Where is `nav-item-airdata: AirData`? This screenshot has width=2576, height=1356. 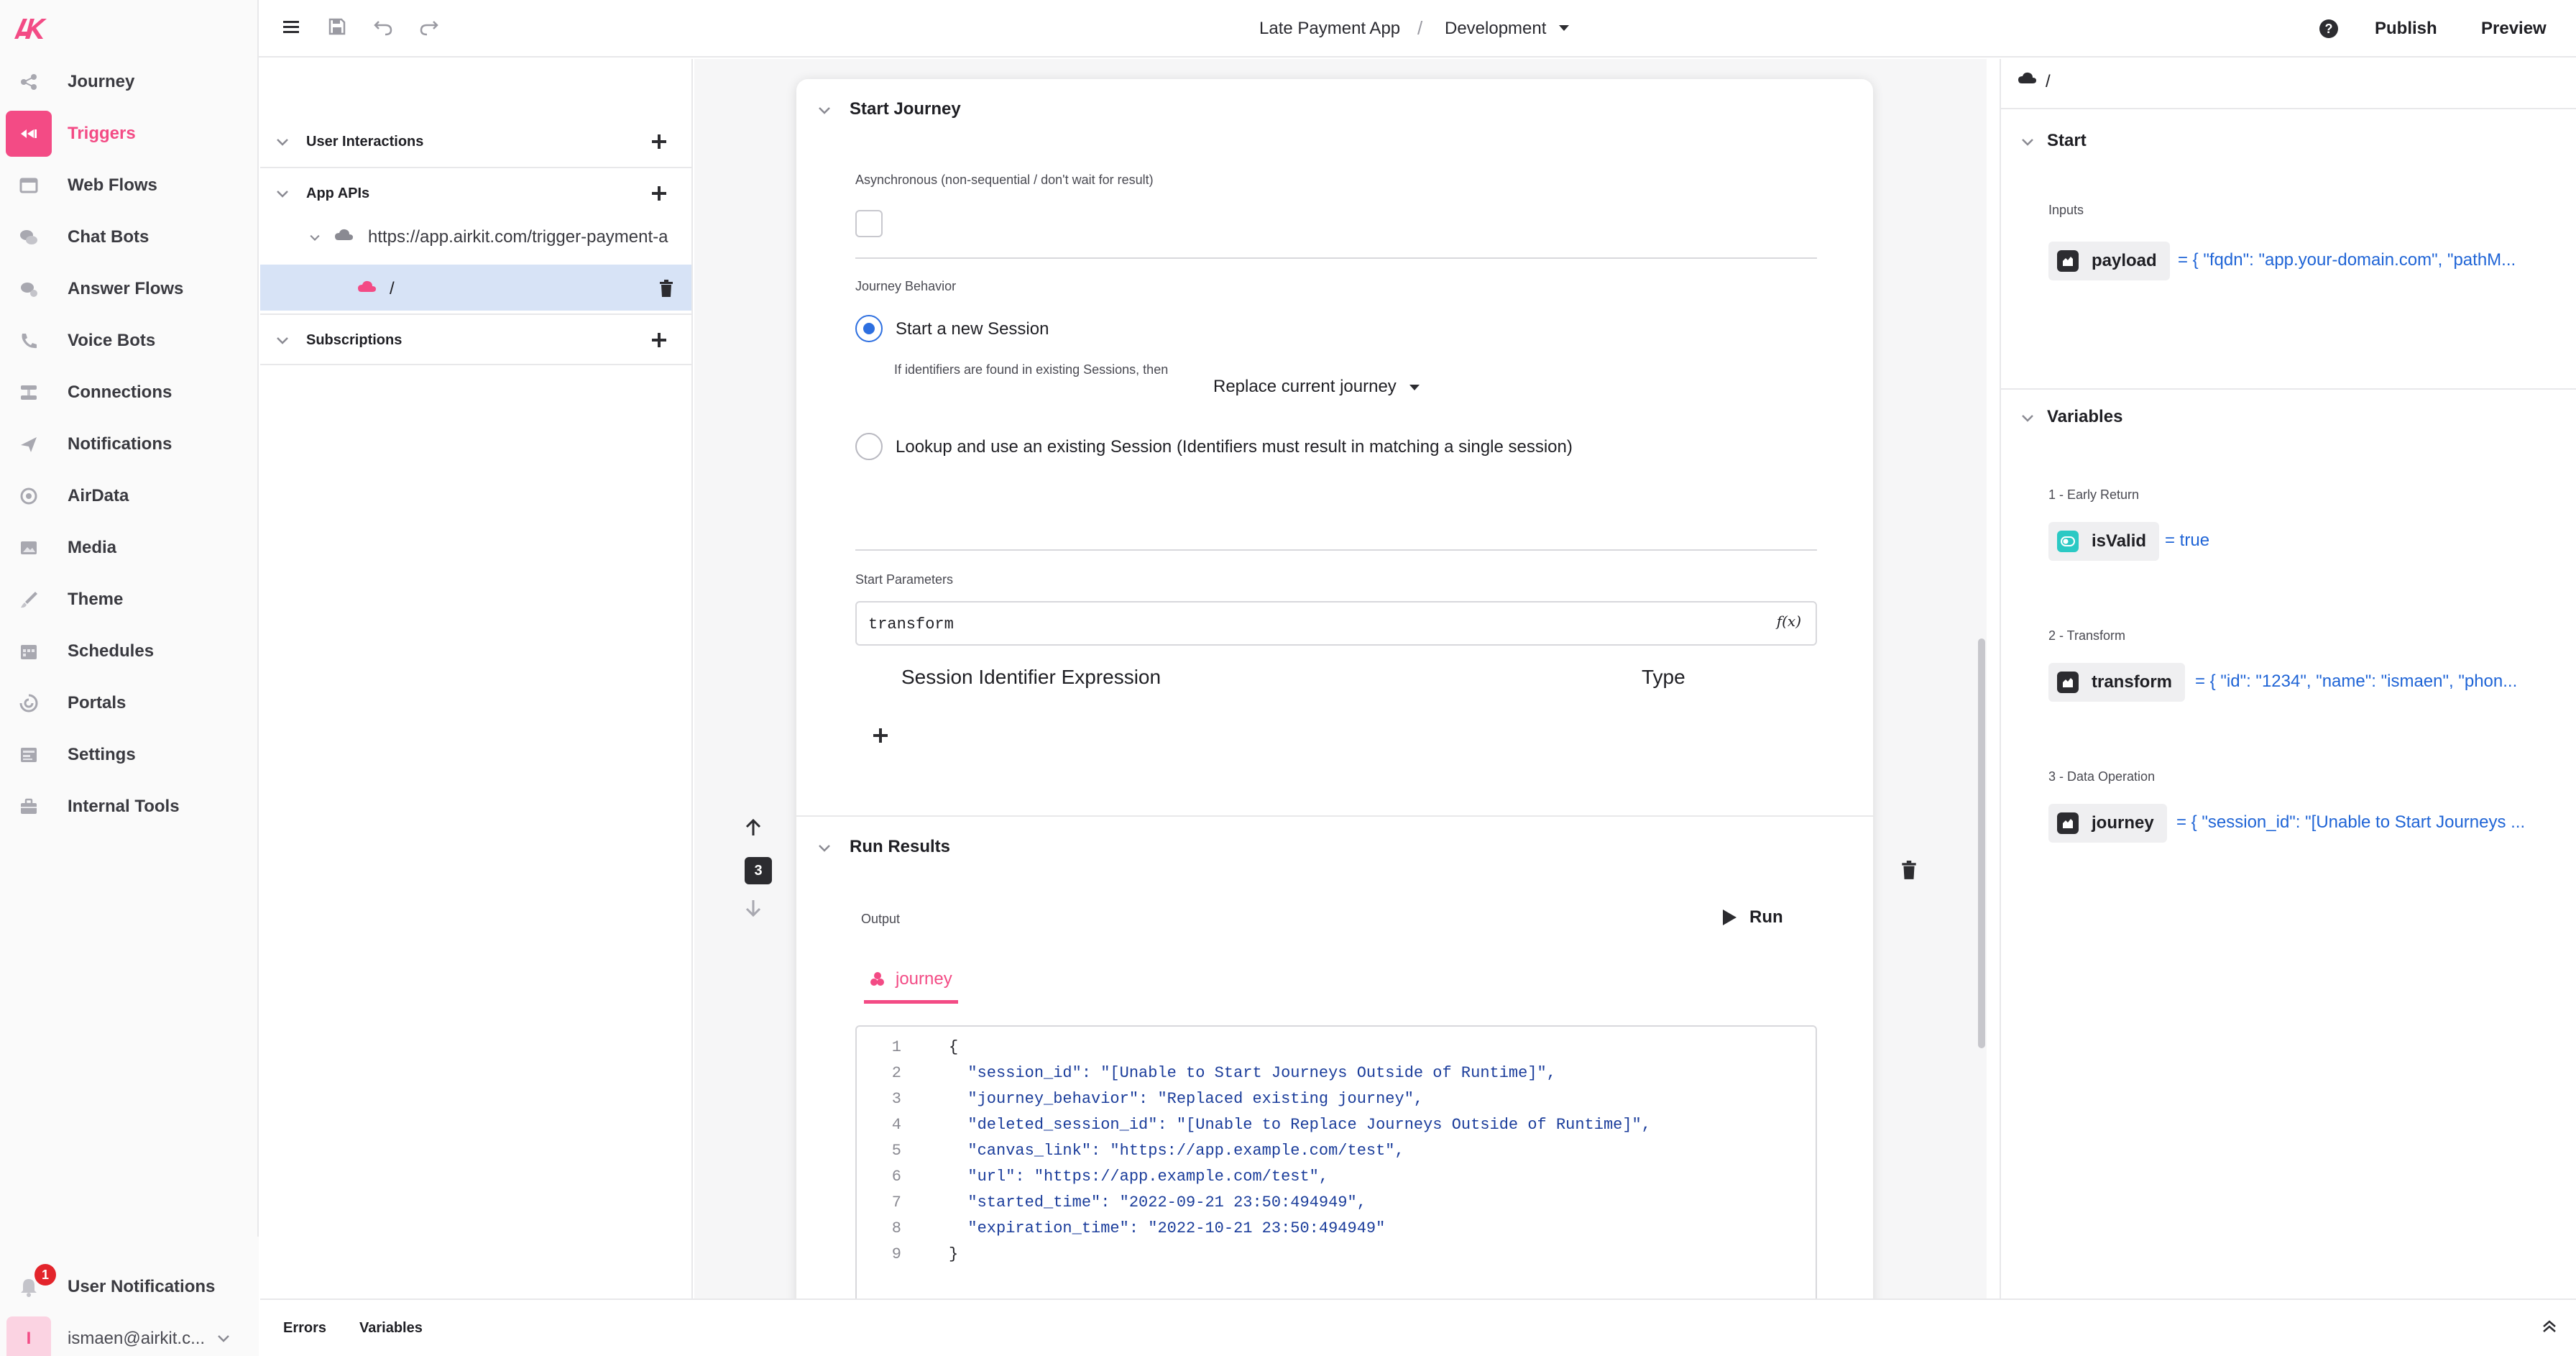
nav-item-airdata: AirData is located at coordinates (126, 496).